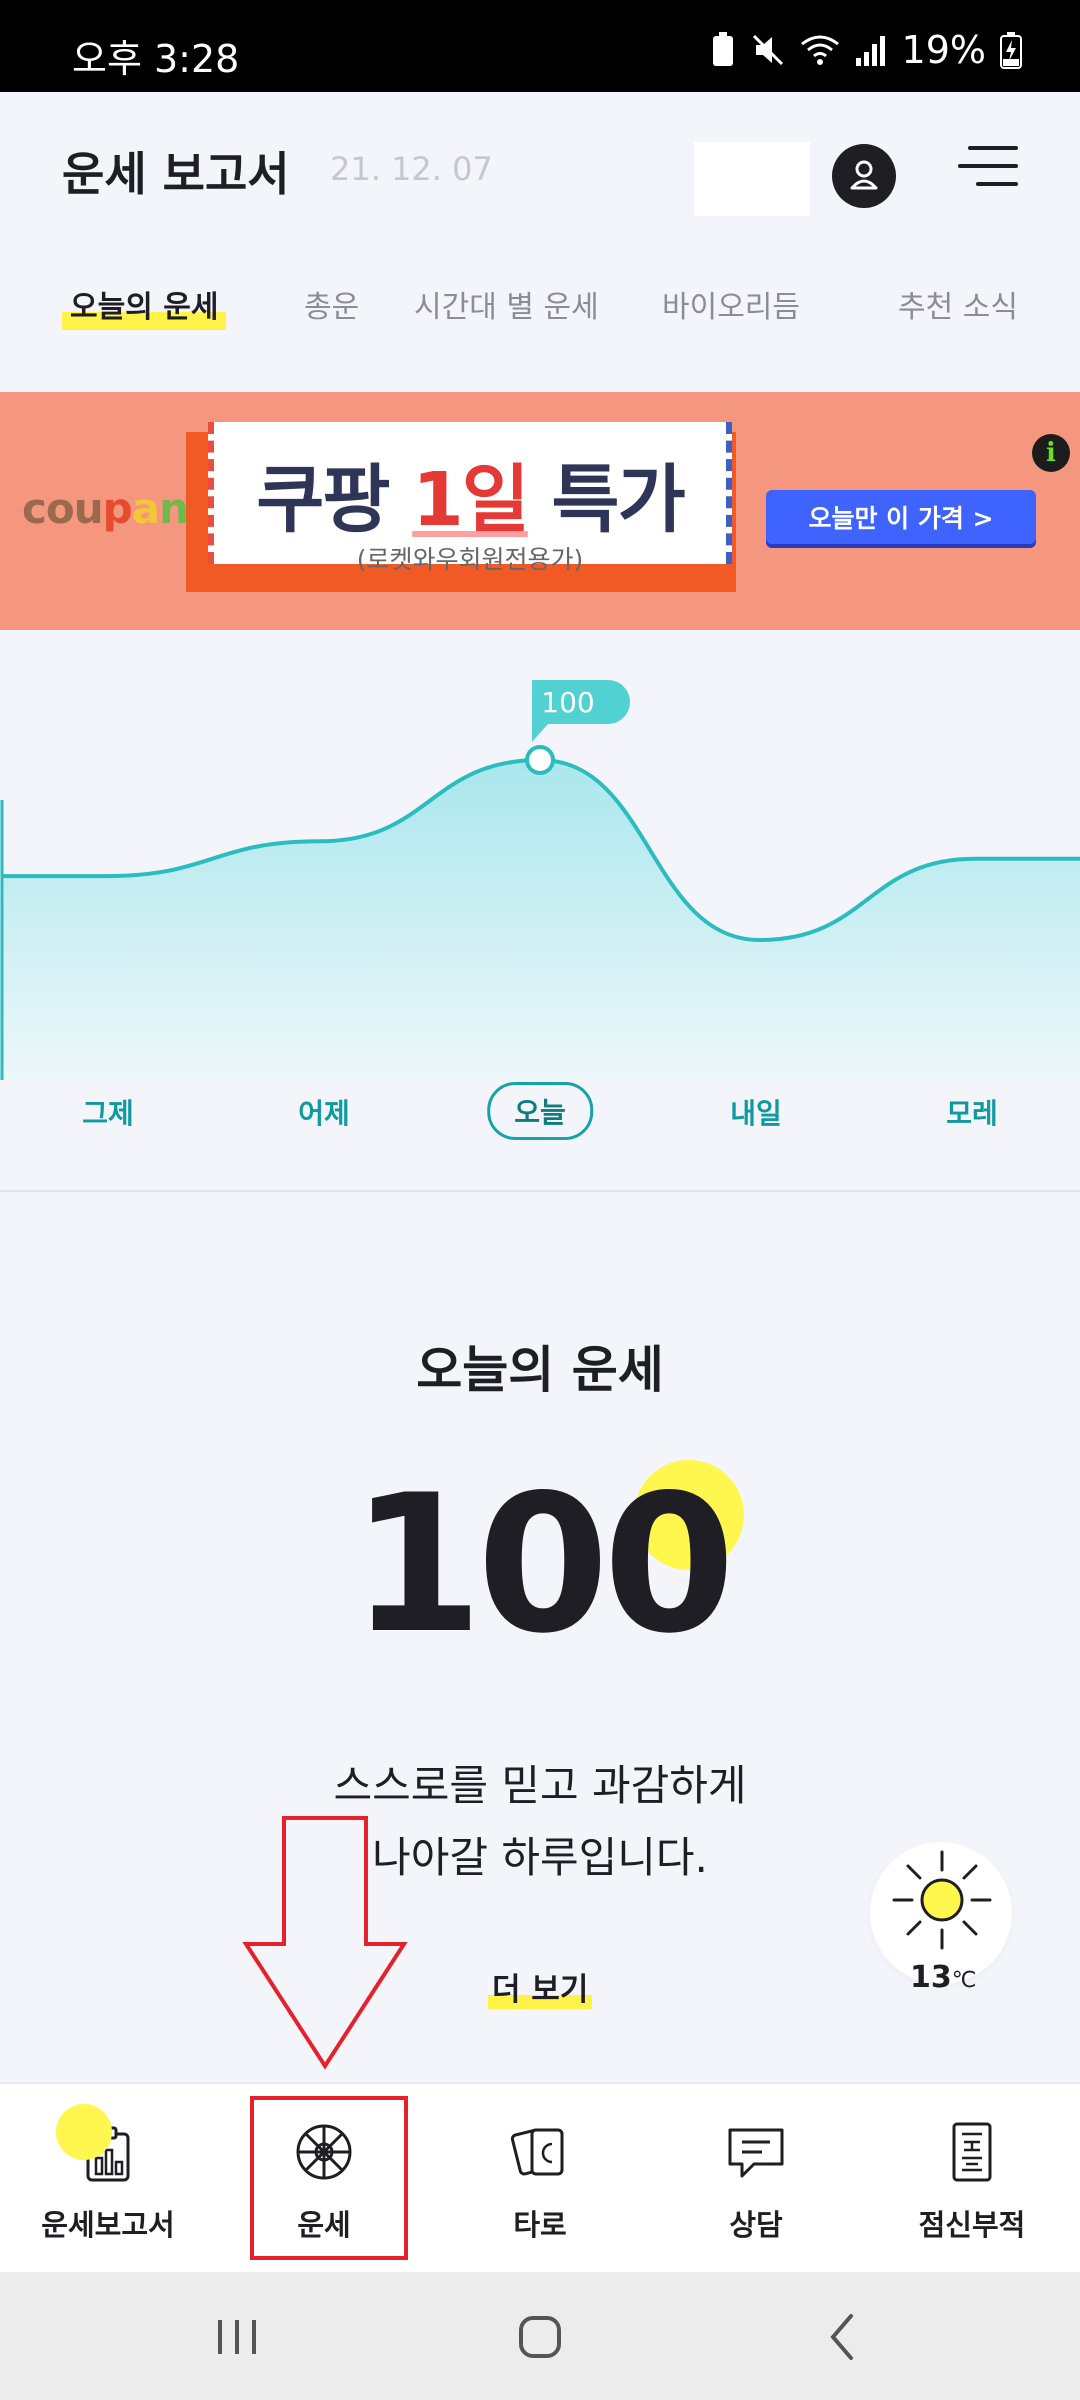 Image resolution: width=1080 pixels, height=2400 pixels. Describe the element at coordinates (767, 50) in the screenshot. I see `mute-icon` at that location.